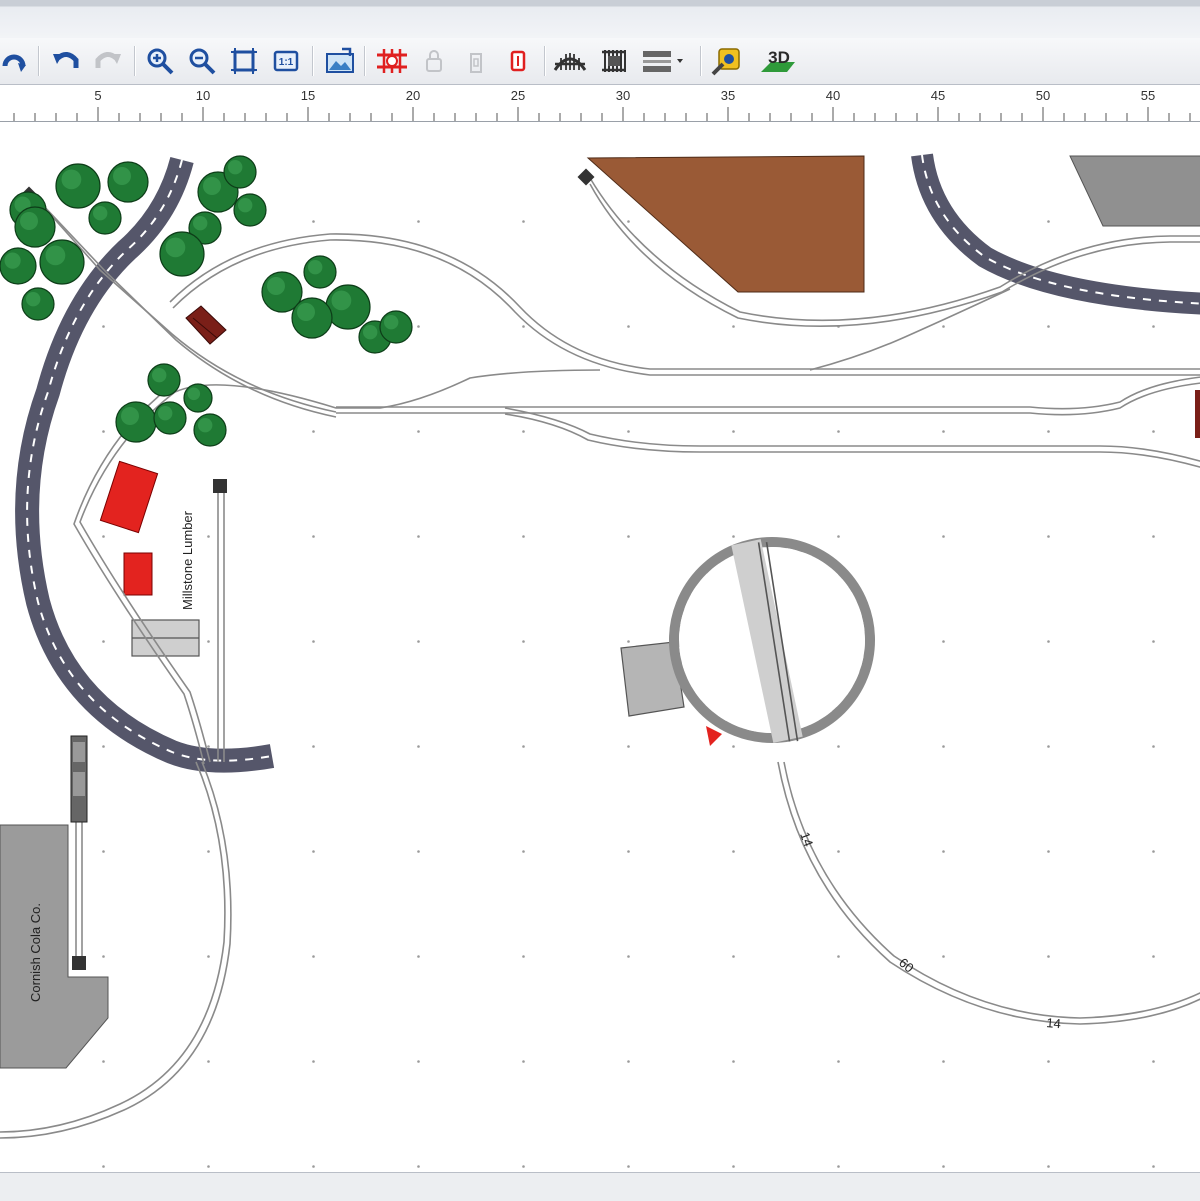 This screenshot has width=1200, height=1201. Describe the element at coordinates (220, 486) in the screenshot. I see `bumper-lumber-spur` at that location.